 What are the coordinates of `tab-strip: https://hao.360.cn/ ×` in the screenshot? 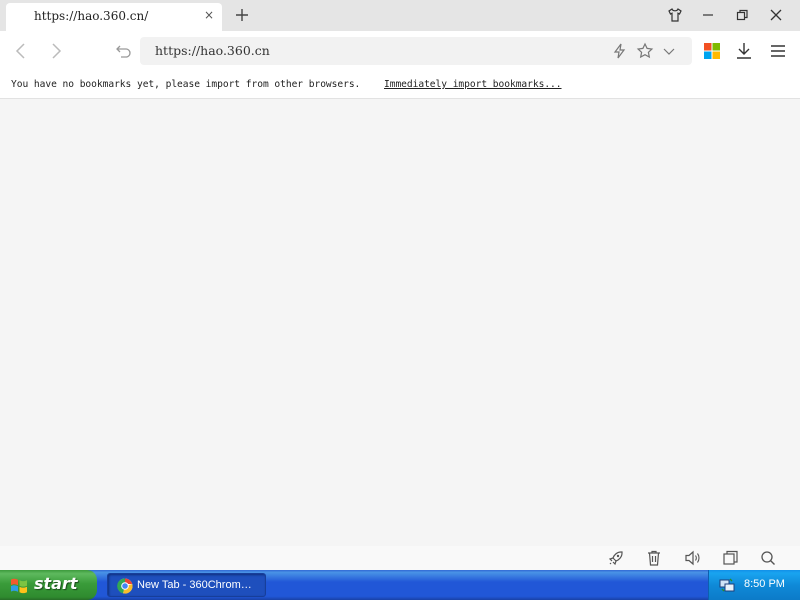 It's located at (400, 15).